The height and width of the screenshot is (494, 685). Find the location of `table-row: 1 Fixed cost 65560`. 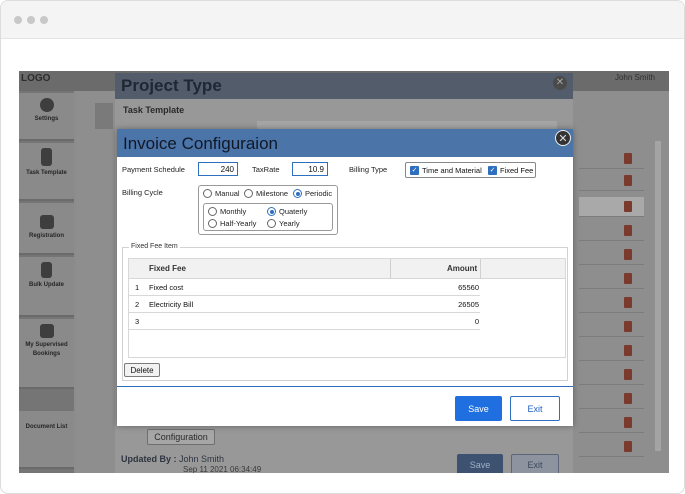

table-row: 1 Fixed cost 65560 is located at coordinates (304, 287).